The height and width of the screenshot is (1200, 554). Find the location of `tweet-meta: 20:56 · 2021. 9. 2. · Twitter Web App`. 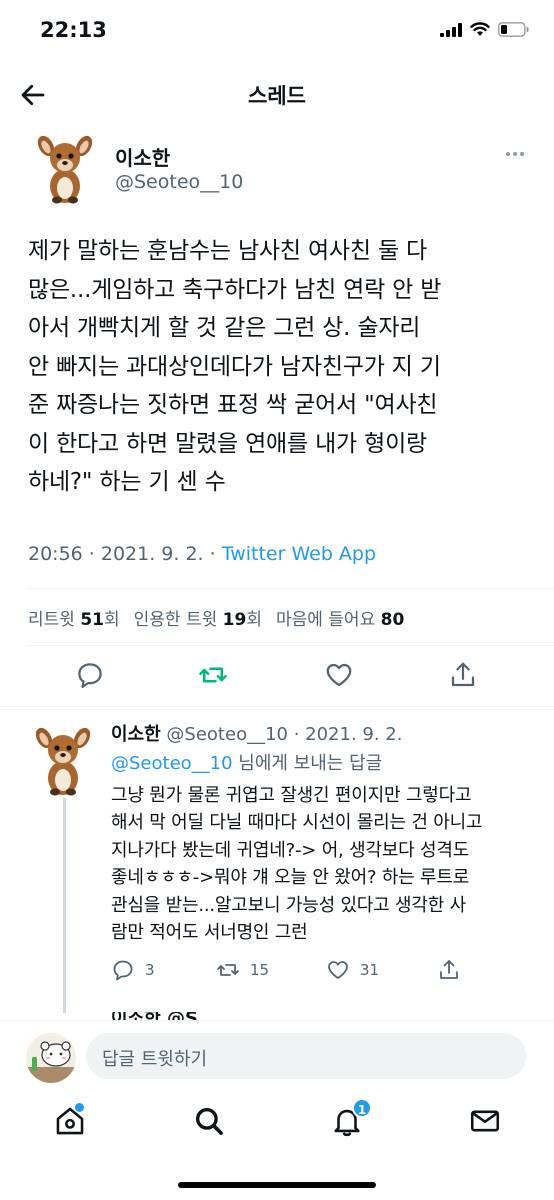

tweet-meta: 20:56 · 2021. 9. 2. · Twitter Web App is located at coordinates (202, 554).